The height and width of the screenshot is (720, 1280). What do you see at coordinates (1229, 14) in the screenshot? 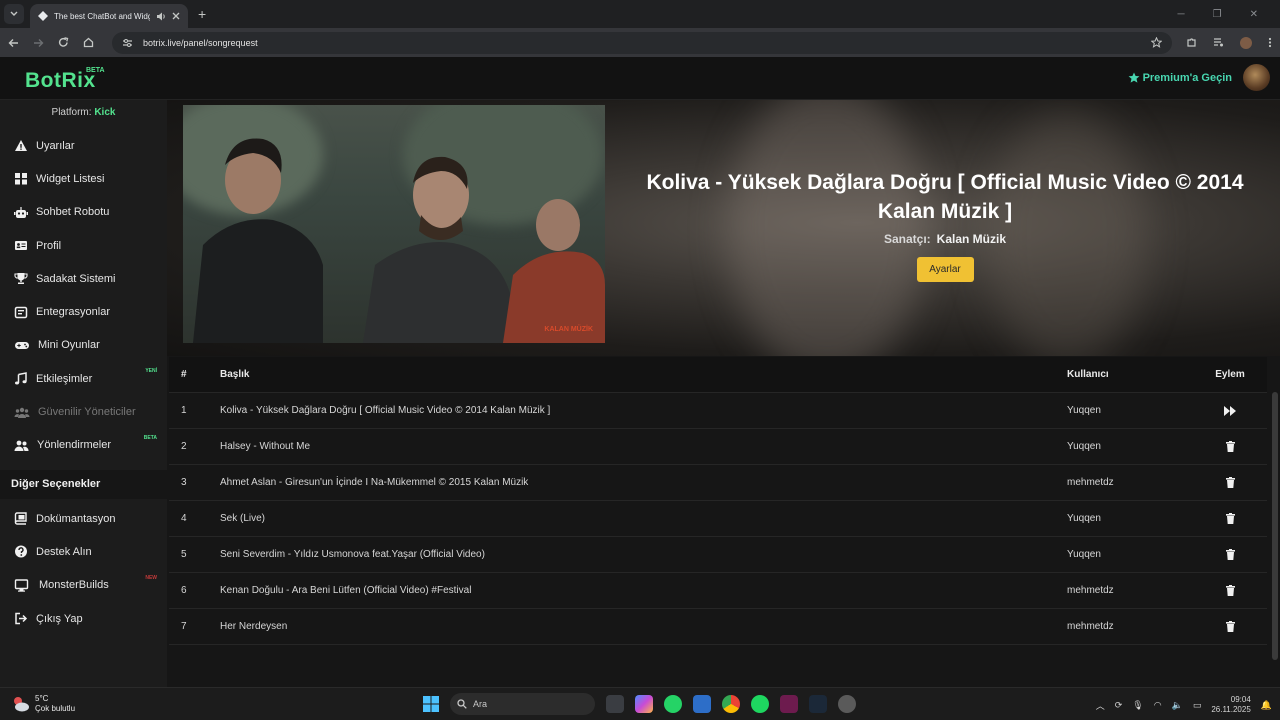
I see `window-controls: ─ ❐ ✕` at bounding box center [1229, 14].